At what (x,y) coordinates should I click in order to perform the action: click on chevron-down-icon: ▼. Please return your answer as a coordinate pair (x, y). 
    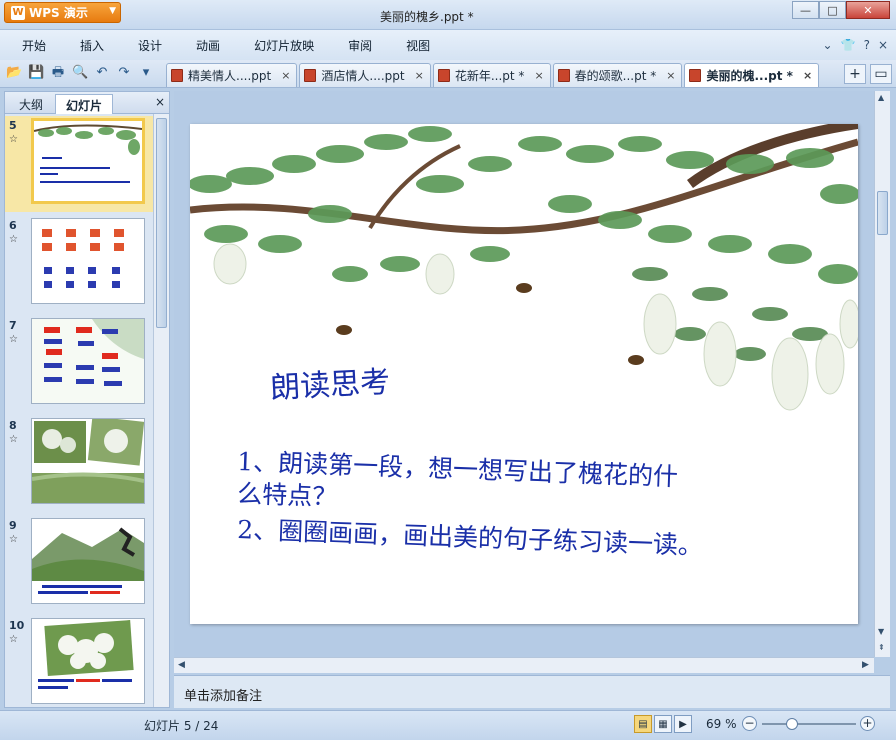
    Looking at the image, I should click on (112, 11).